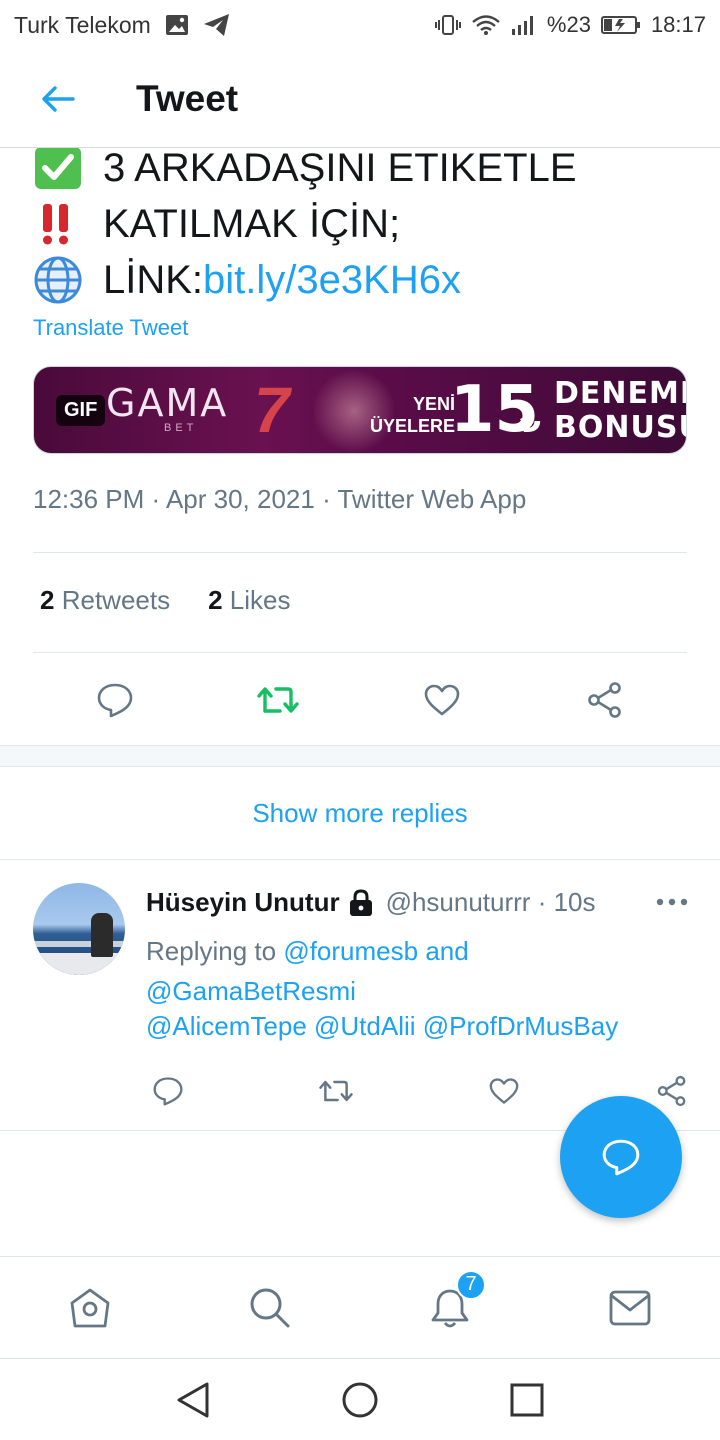 The height and width of the screenshot is (1440, 720). What do you see at coordinates (620, 427) in the screenshot?
I see `promo-right-2: BONUSU` at bounding box center [620, 427].